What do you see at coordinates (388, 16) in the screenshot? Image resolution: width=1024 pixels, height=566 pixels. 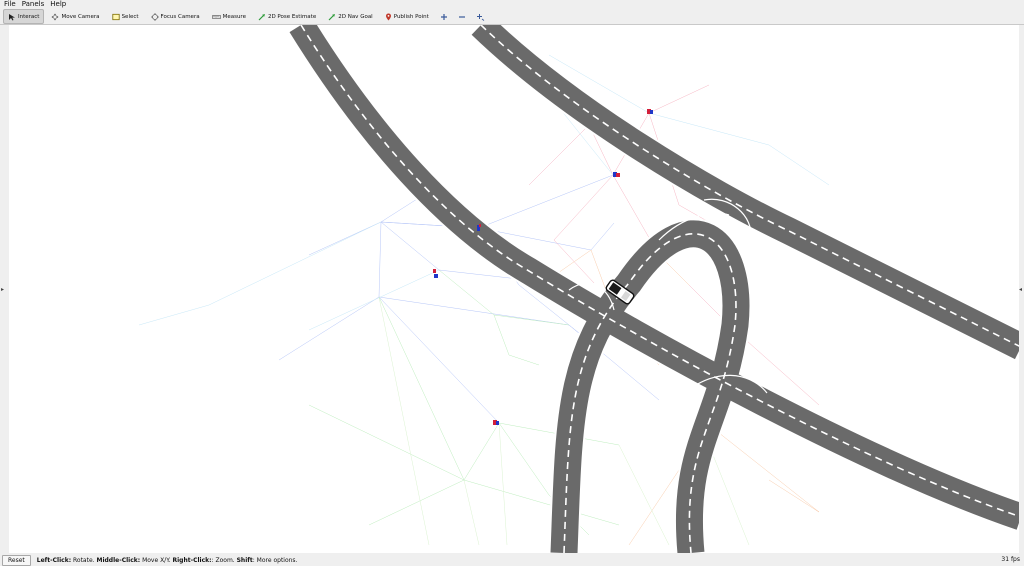 I see `map-pin-icon` at bounding box center [388, 16].